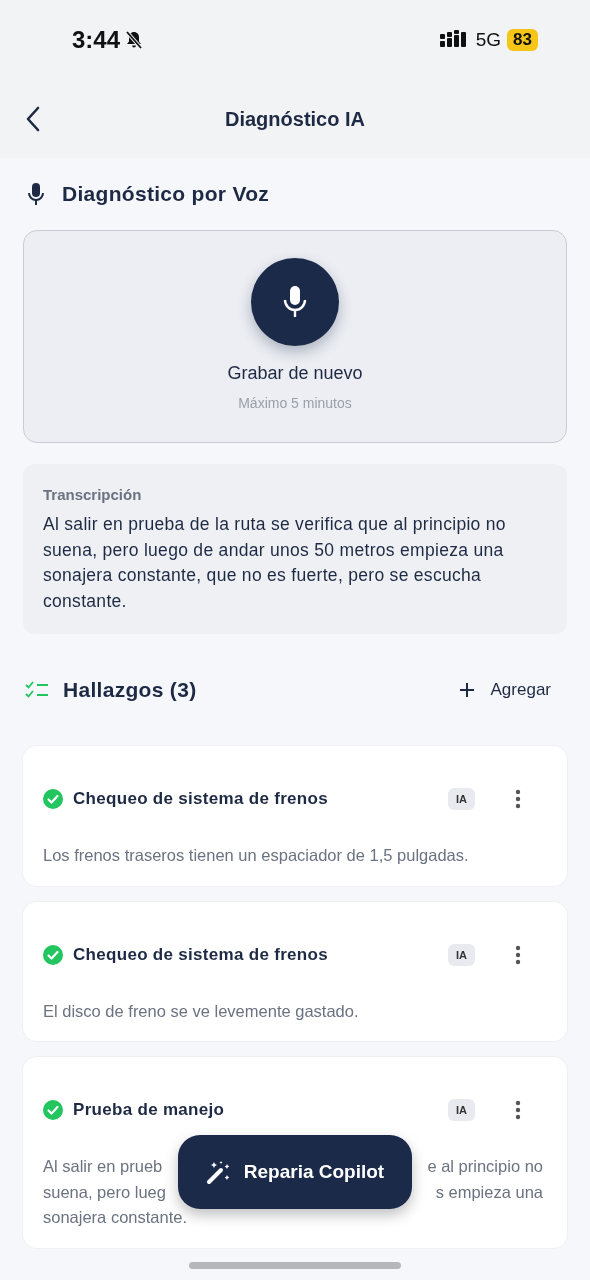 The height and width of the screenshot is (1280, 590). Describe the element at coordinates (522, 40) in the screenshot. I see `battery-indicator: 83` at that location.